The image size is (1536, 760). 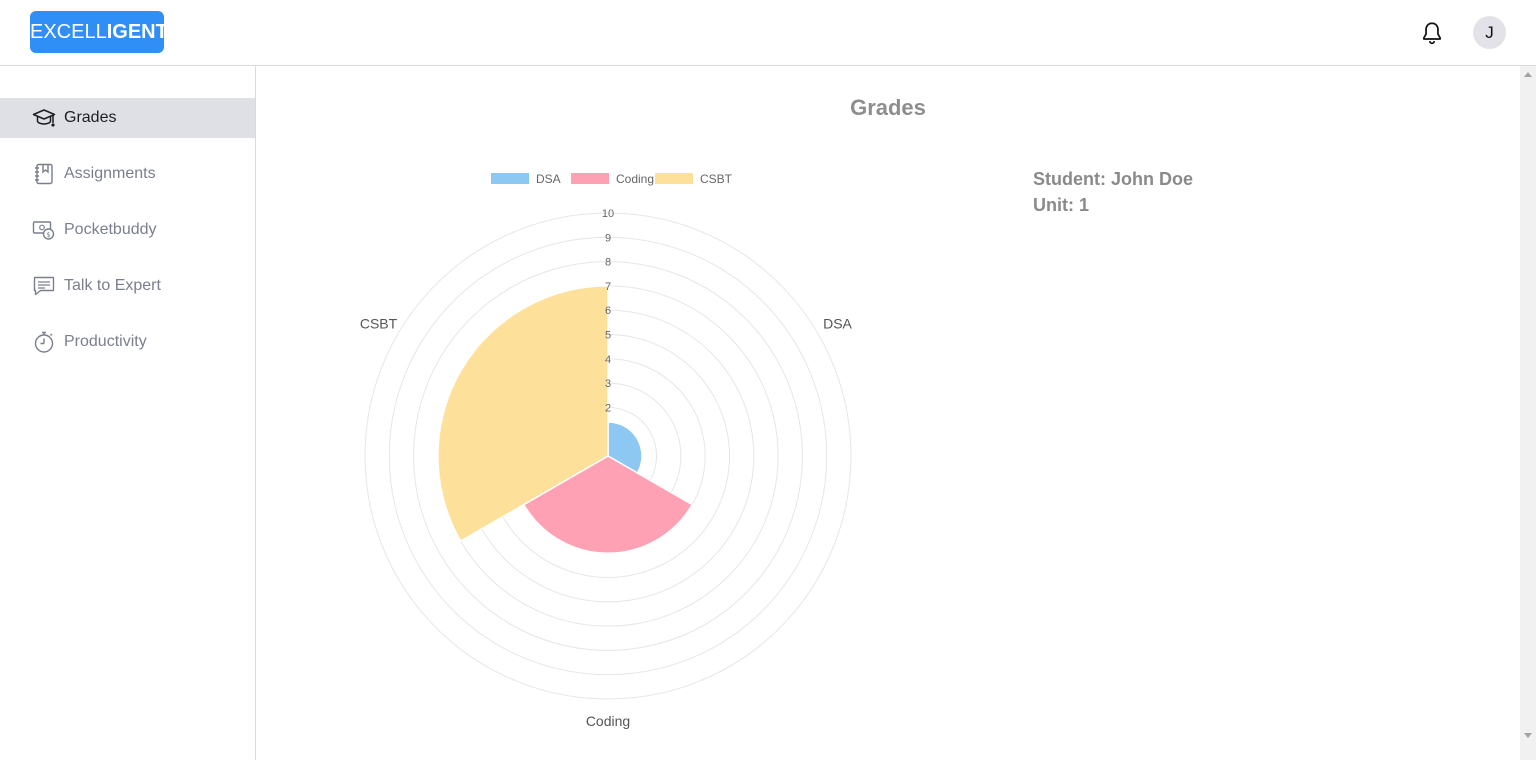 I want to click on scrollbar, so click(x=1528, y=413).